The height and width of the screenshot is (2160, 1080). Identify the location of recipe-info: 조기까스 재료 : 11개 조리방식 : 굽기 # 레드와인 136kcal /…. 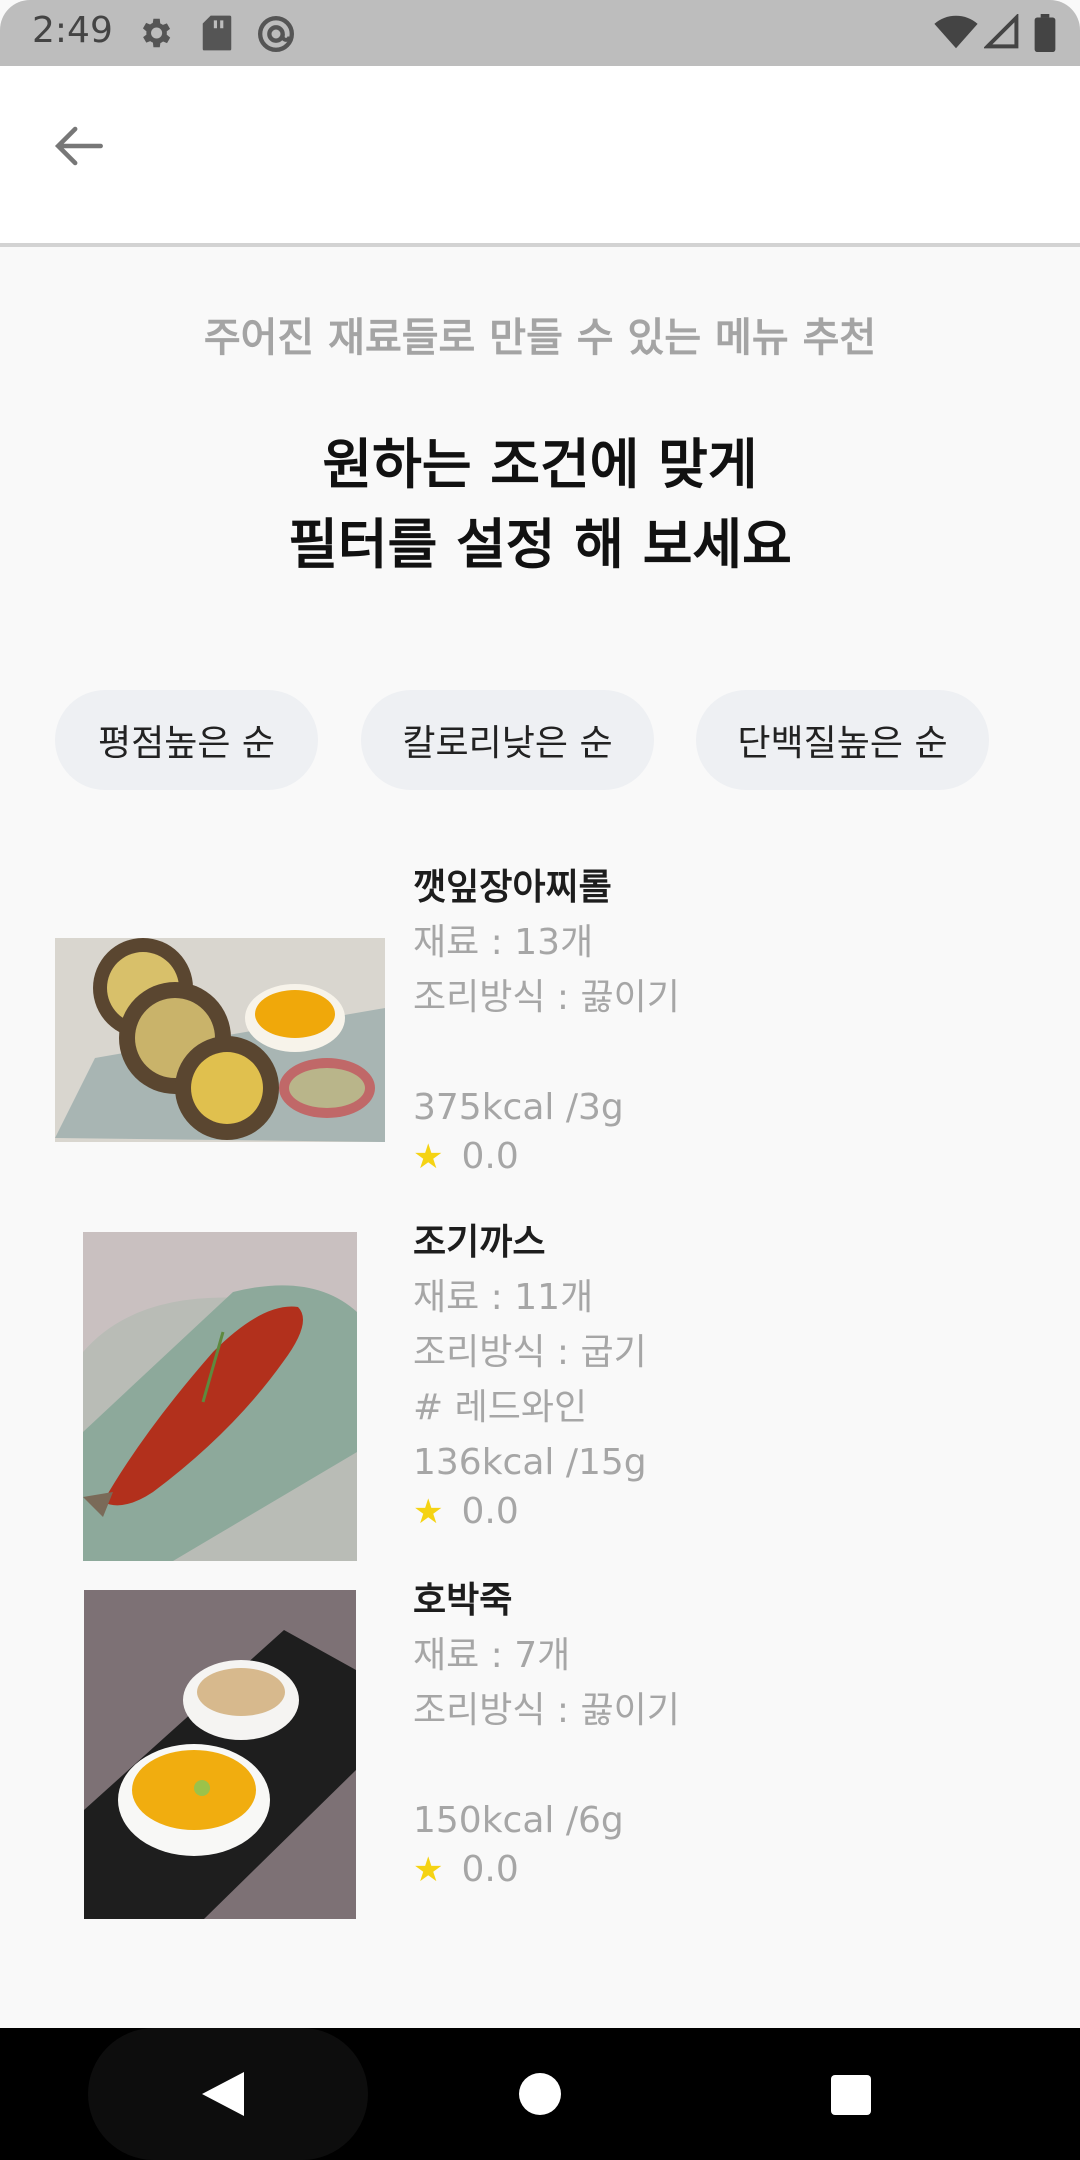
(530, 1374).